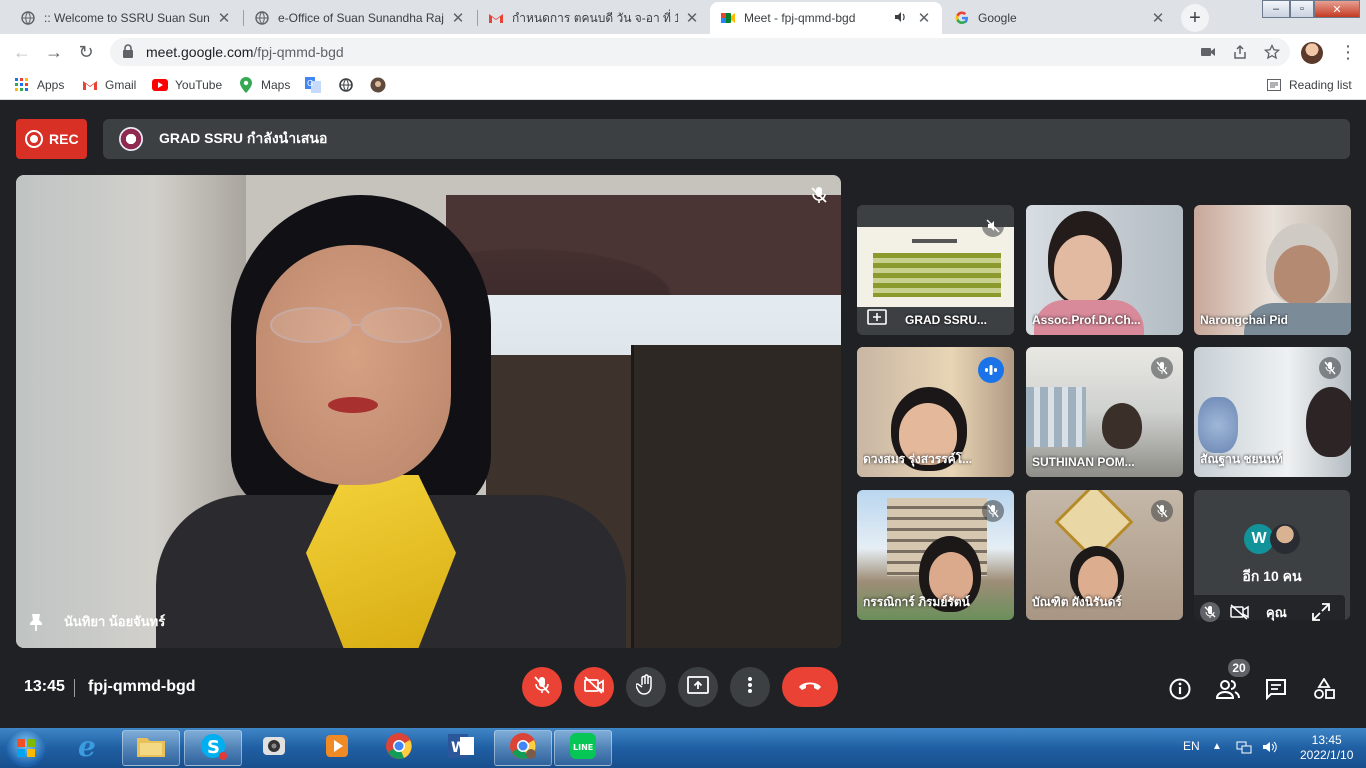 The height and width of the screenshot is (768, 1366). Describe the element at coordinates (213, 748) in the screenshot. I see `taskbar-skype: S` at that location.